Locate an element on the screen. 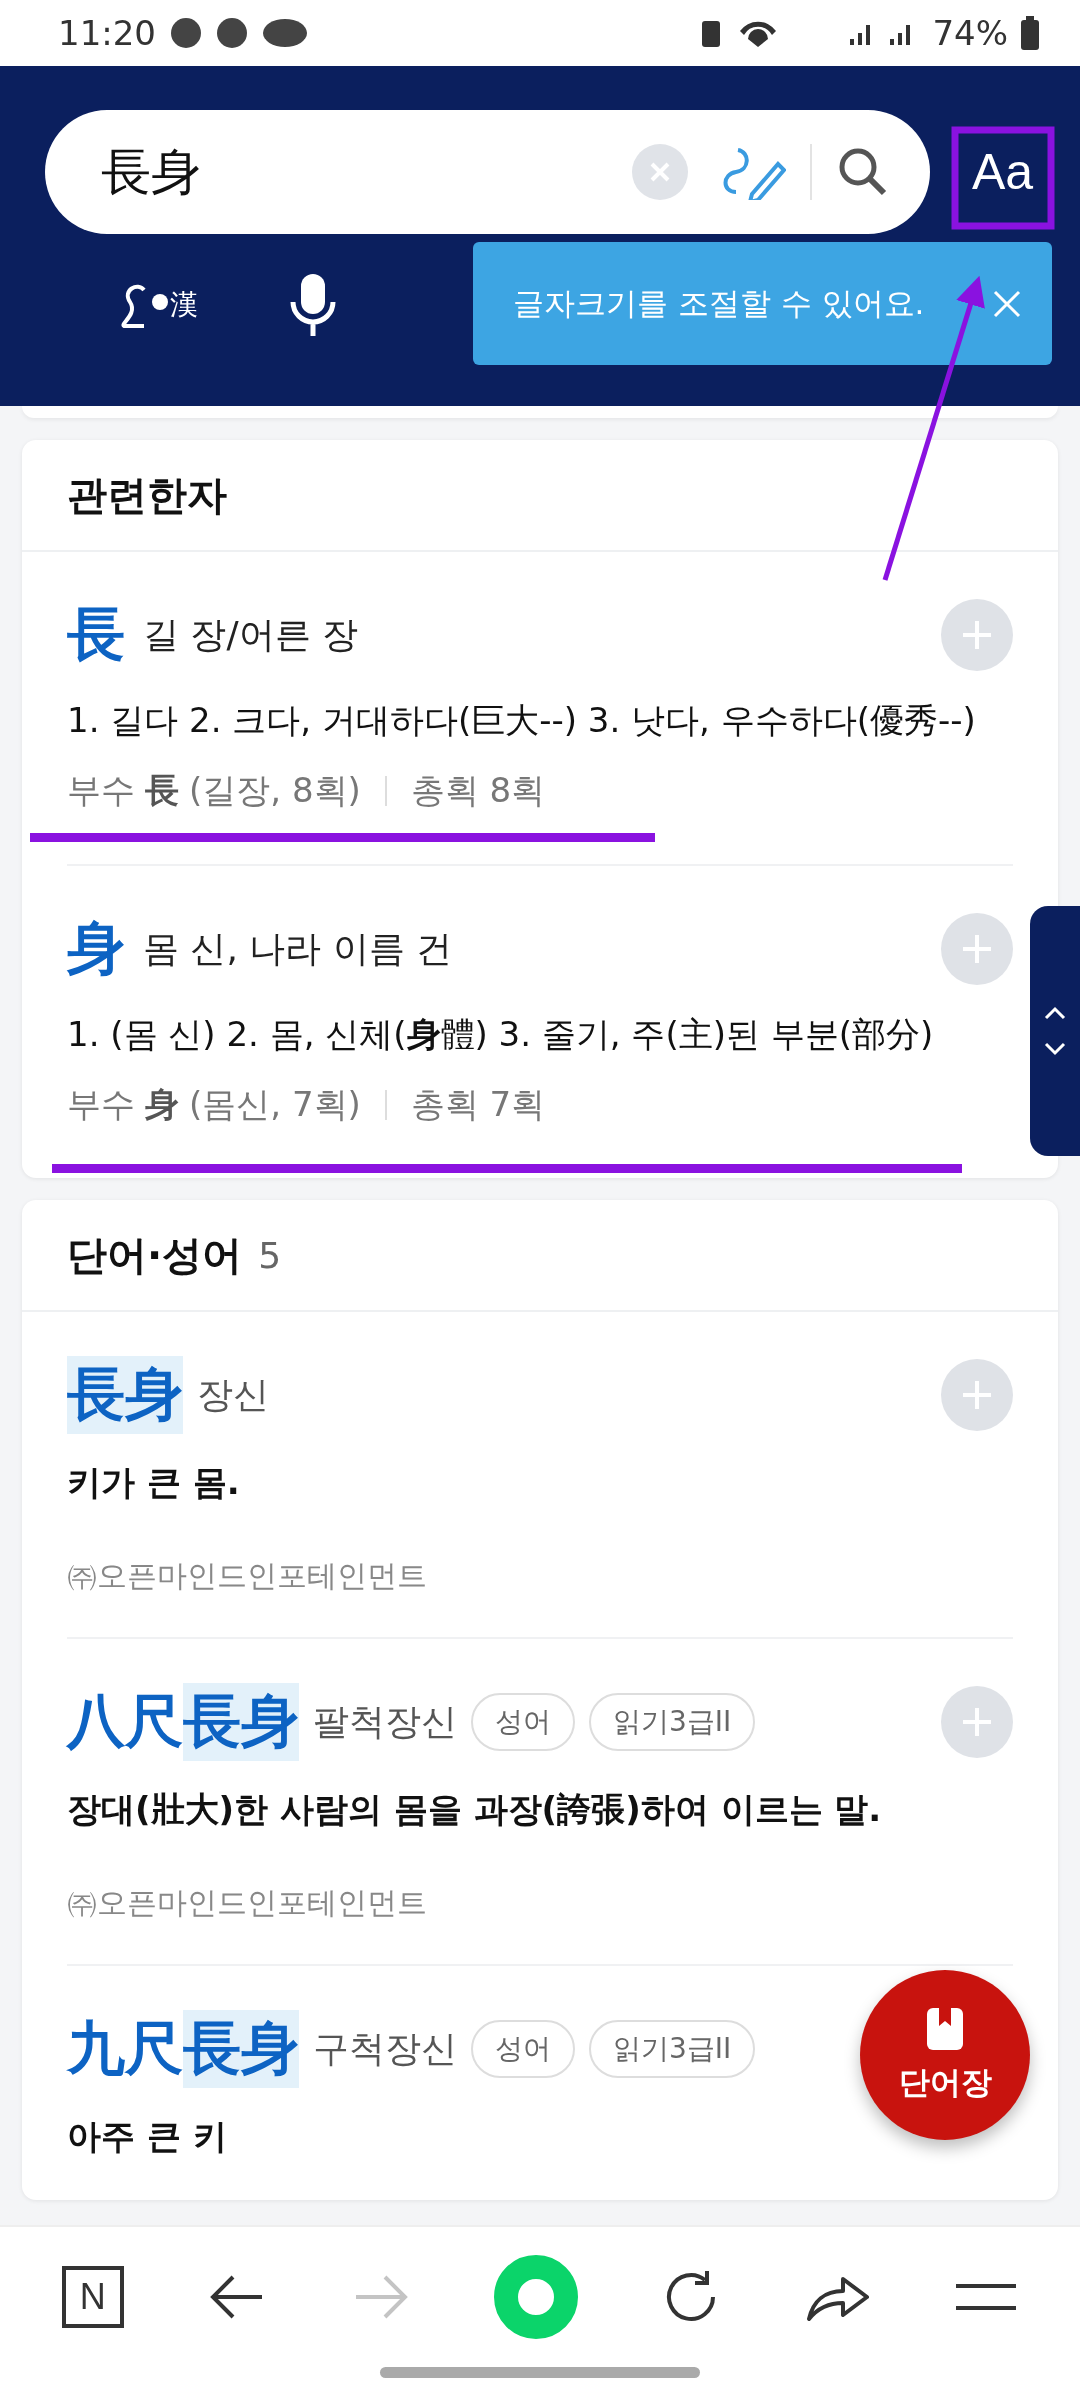 This screenshot has width=1080, height=2408. microphone-icon is located at coordinates (313, 305).